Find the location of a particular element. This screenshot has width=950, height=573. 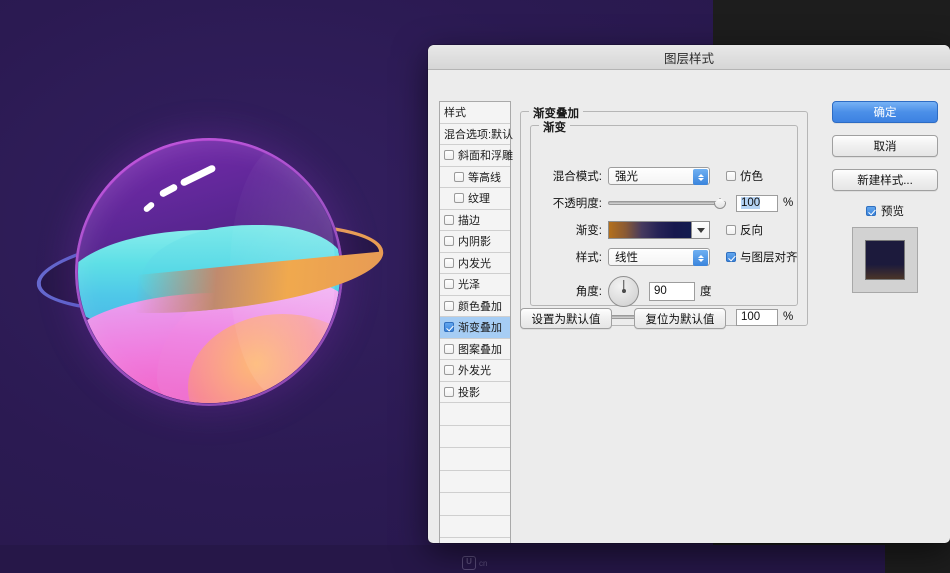

sidebar-header-styles: 样式 is located at coordinates (475, 113).